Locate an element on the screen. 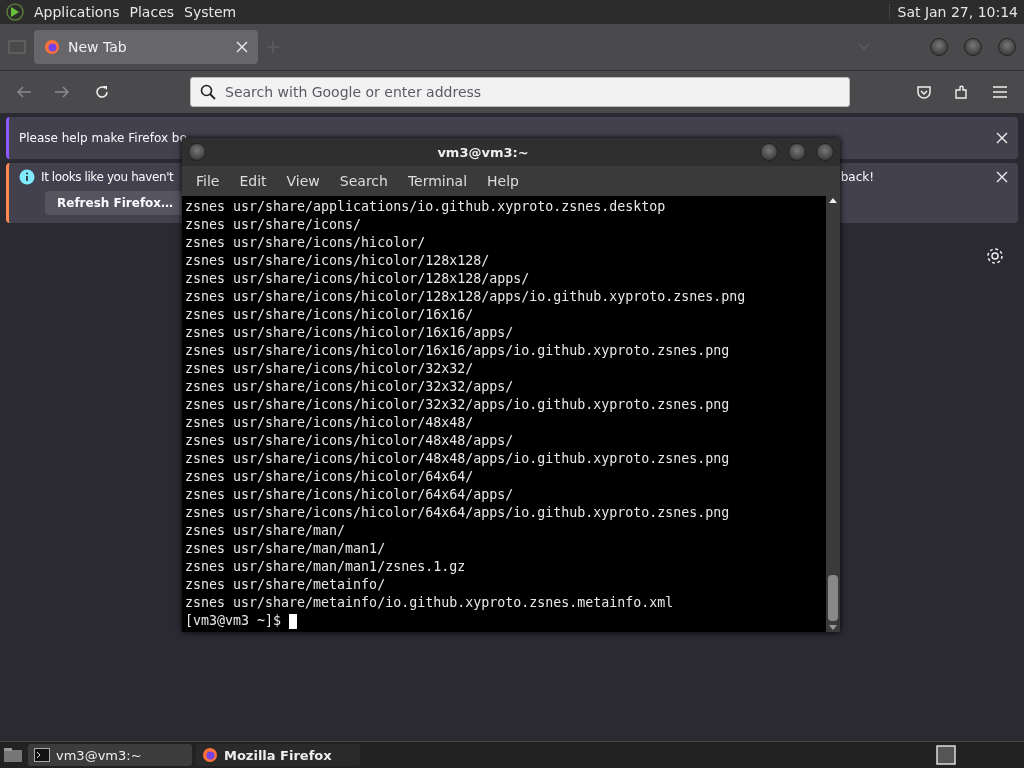  address-field: Search with Google or enter address is located at coordinates (520, 92).